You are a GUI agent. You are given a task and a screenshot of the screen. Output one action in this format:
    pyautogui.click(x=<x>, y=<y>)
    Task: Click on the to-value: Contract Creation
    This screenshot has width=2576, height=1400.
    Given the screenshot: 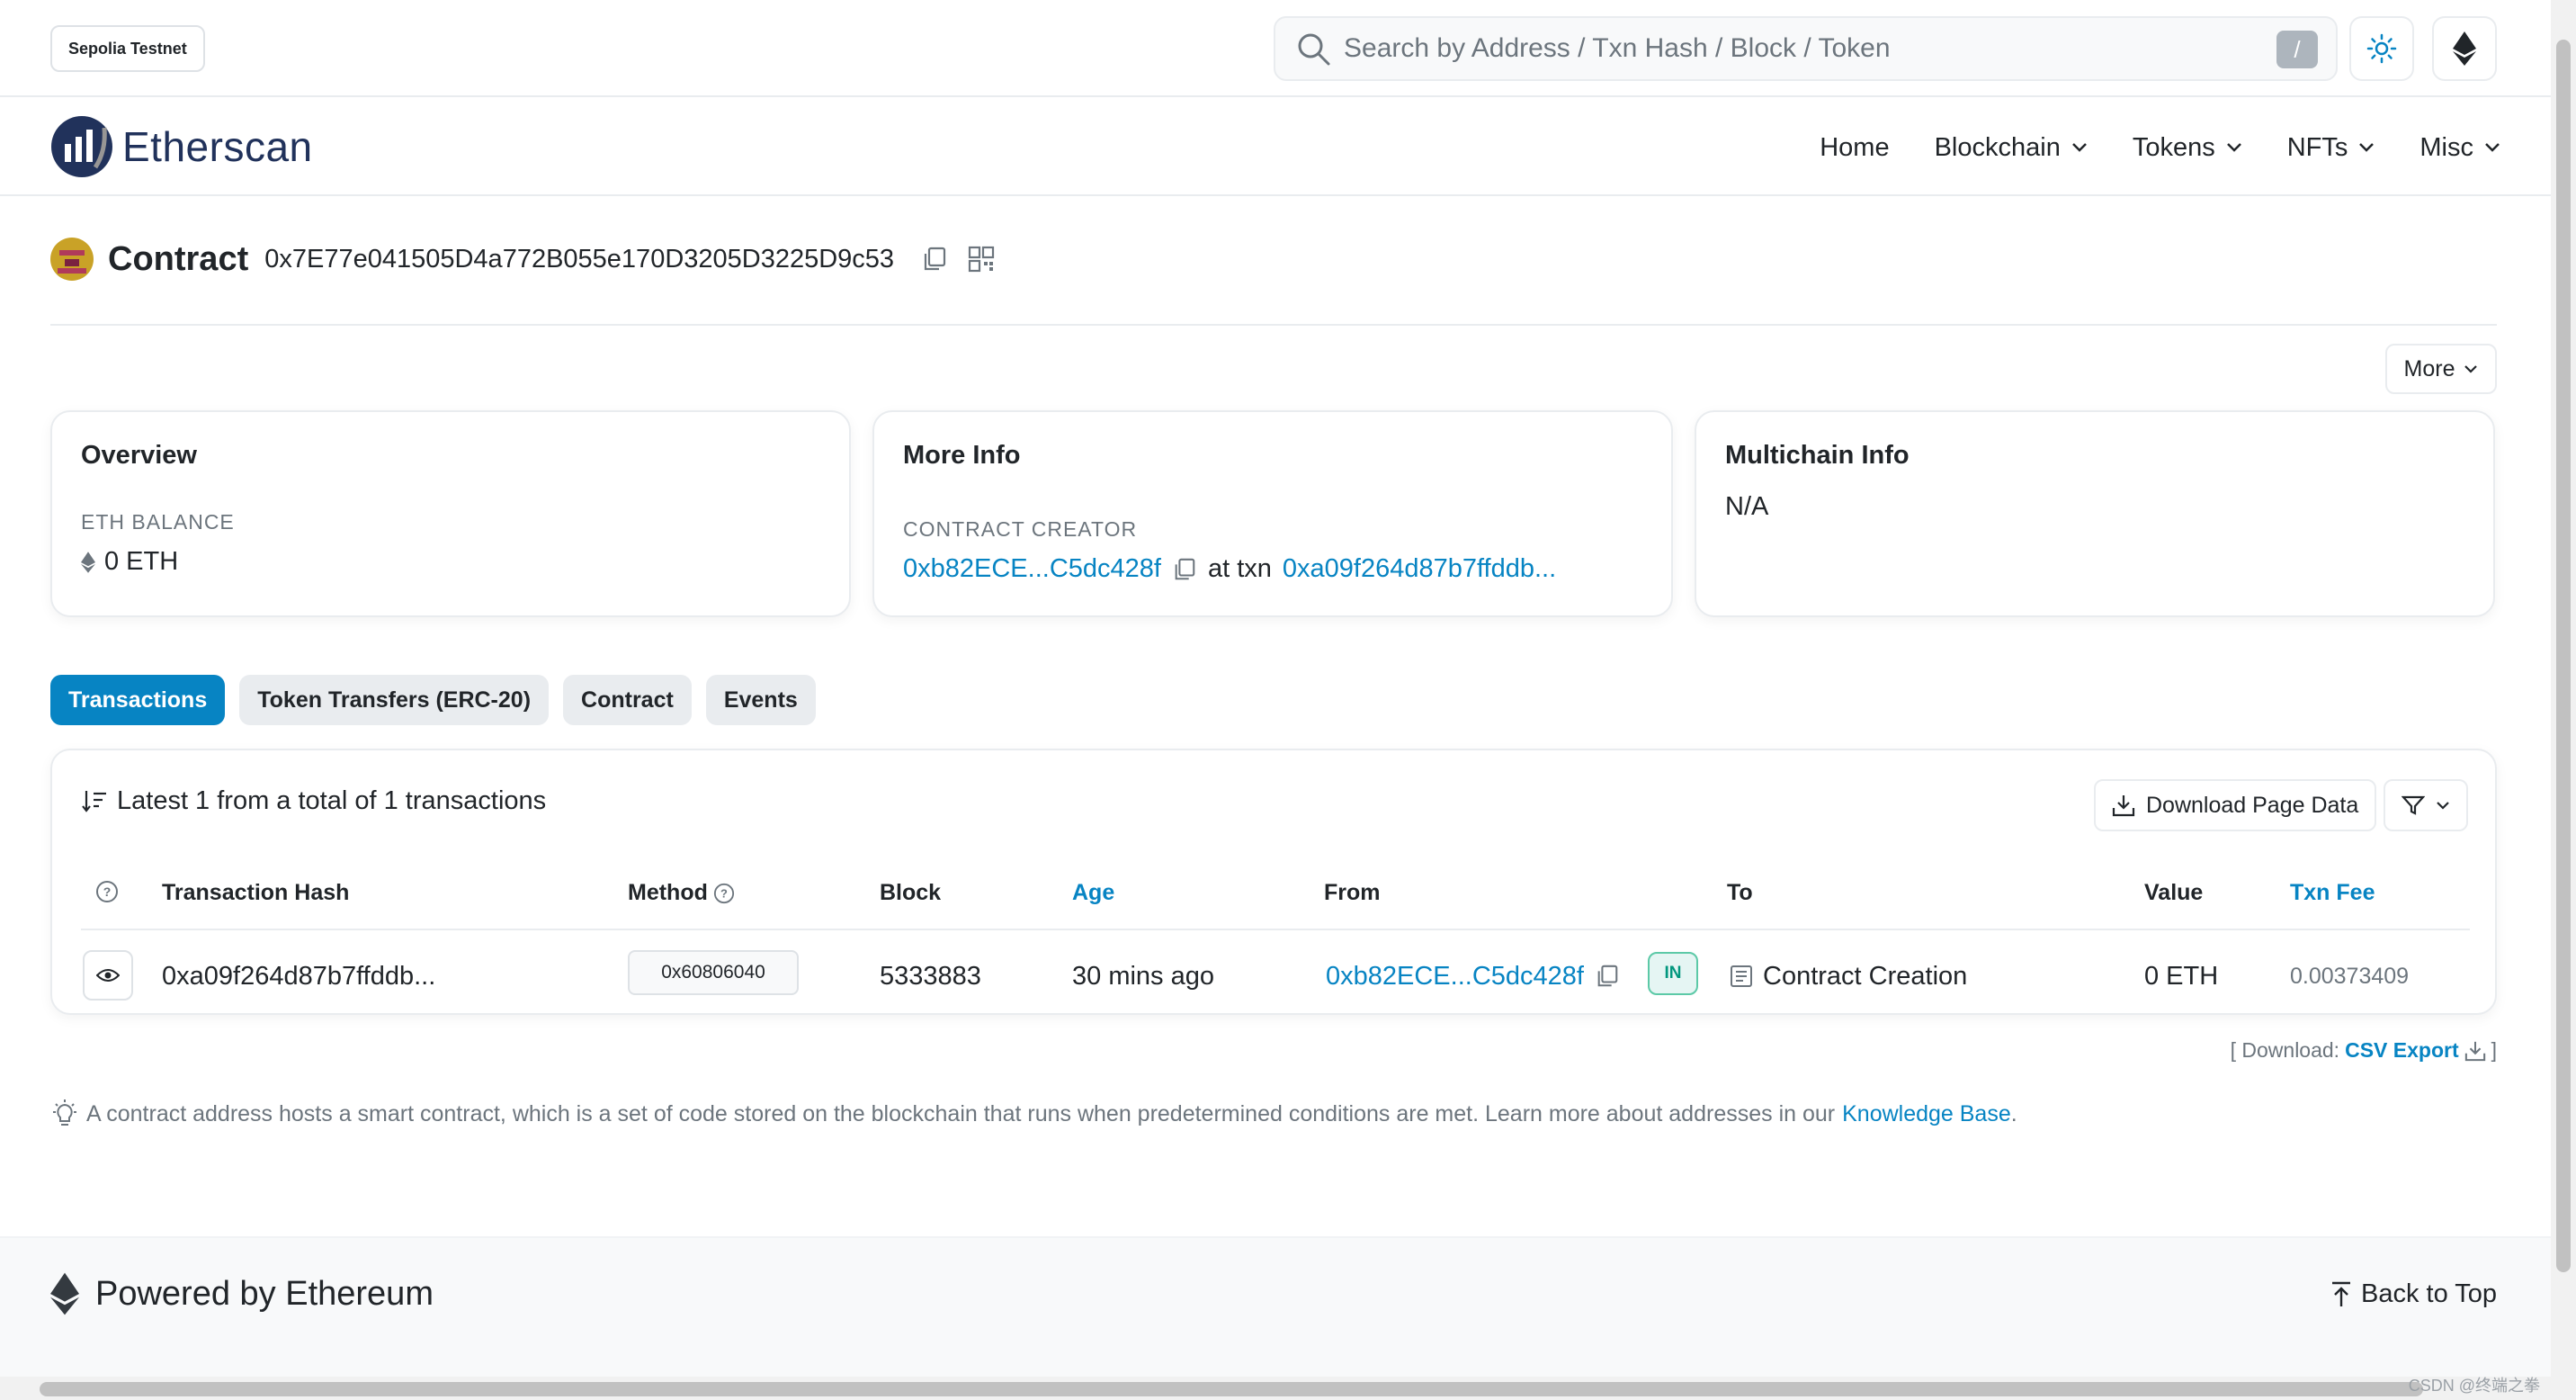 What is the action you would take?
    pyautogui.click(x=1866, y=976)
    